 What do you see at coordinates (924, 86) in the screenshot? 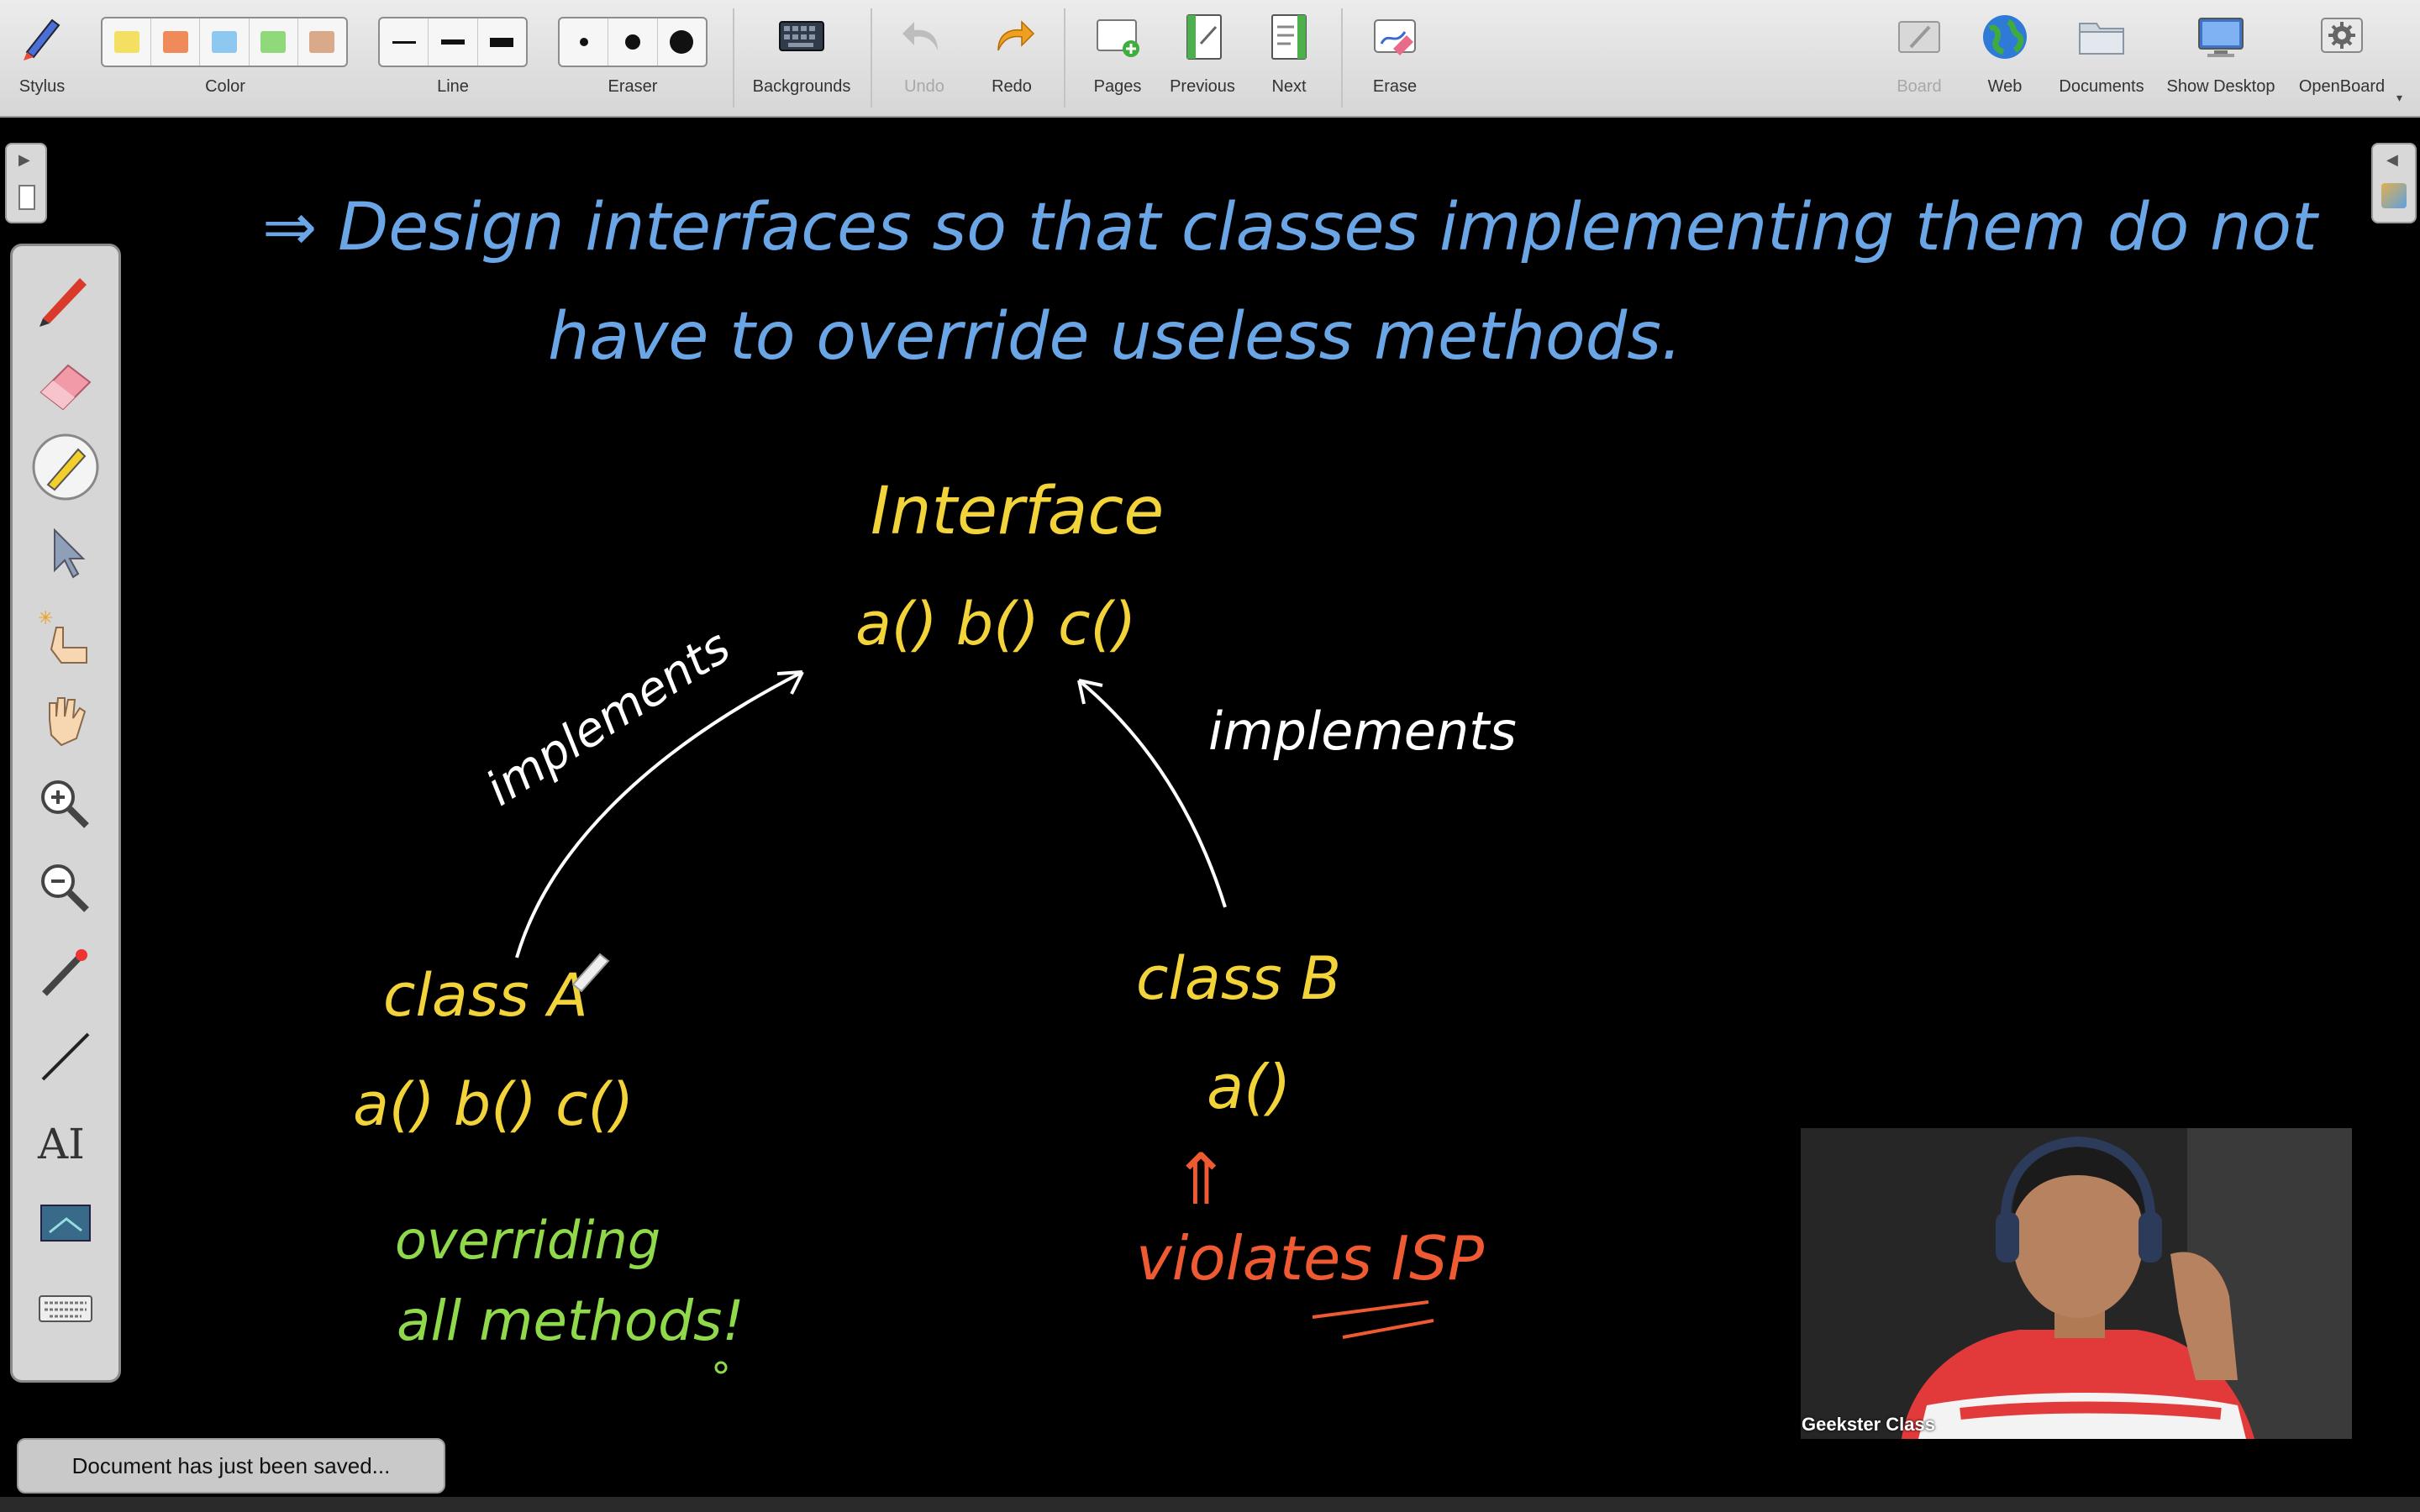
I see `undo-label: Undo` at bounding box center [924, 86].